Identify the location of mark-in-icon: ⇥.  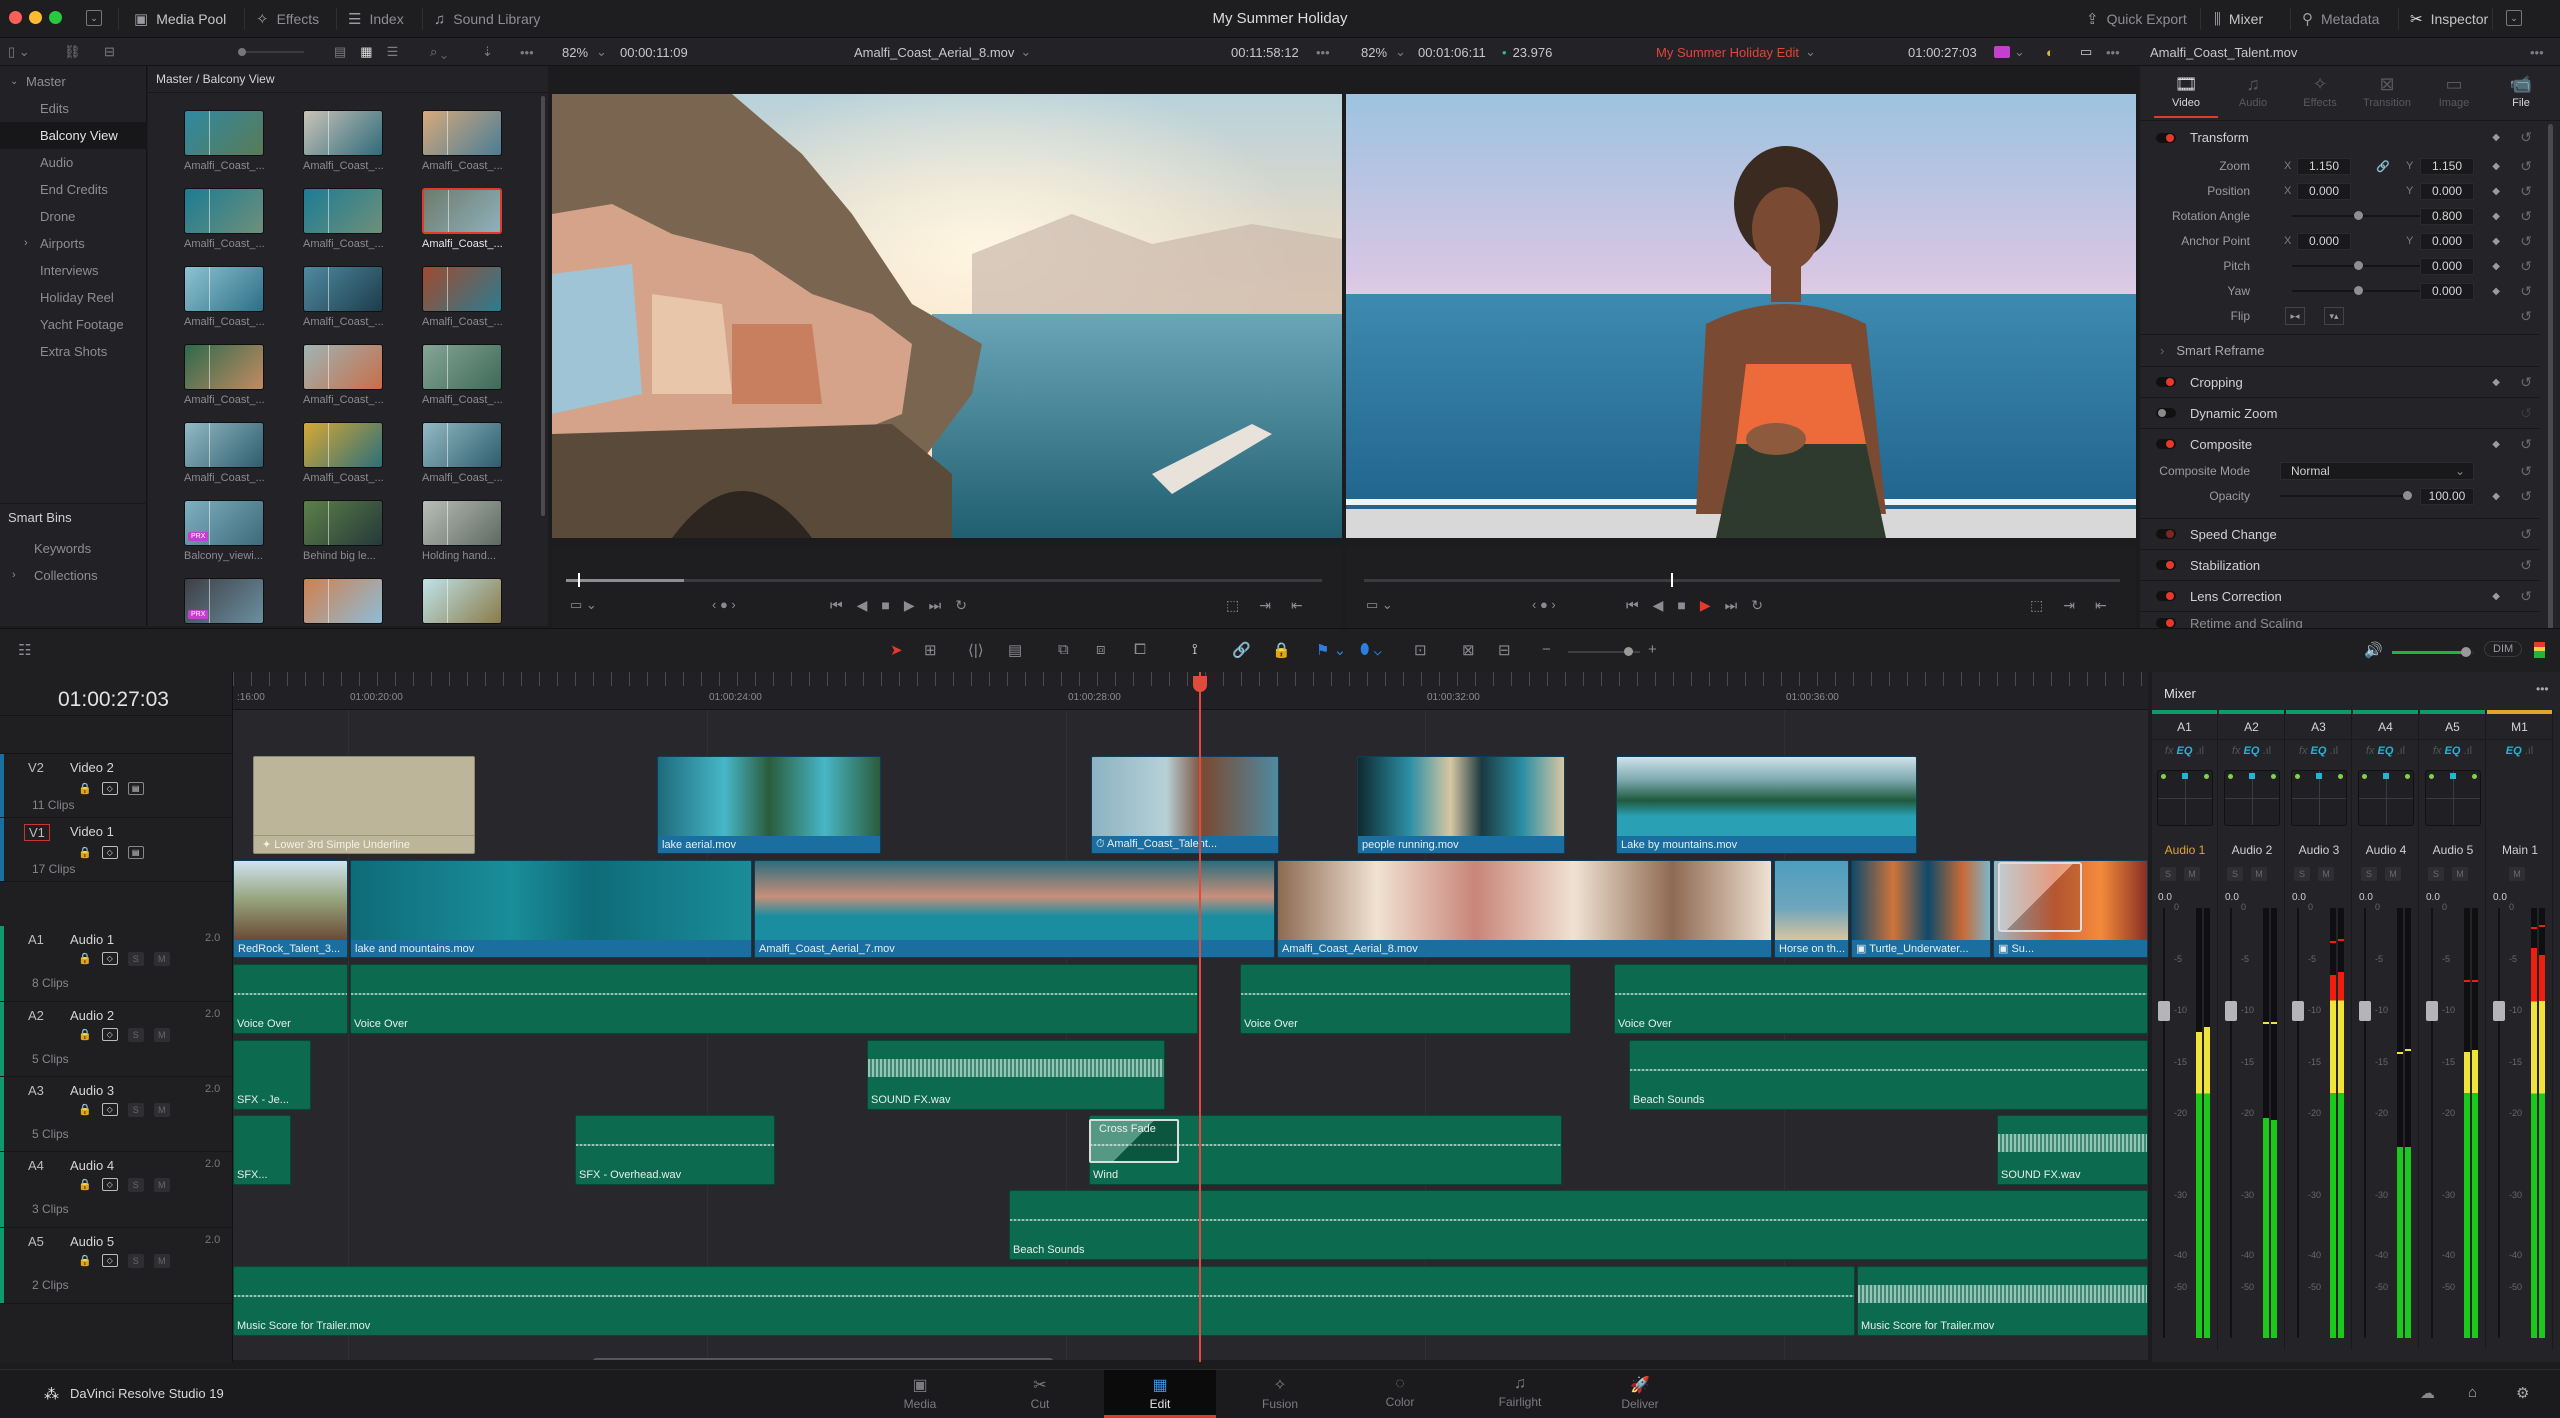
(1265, 605).